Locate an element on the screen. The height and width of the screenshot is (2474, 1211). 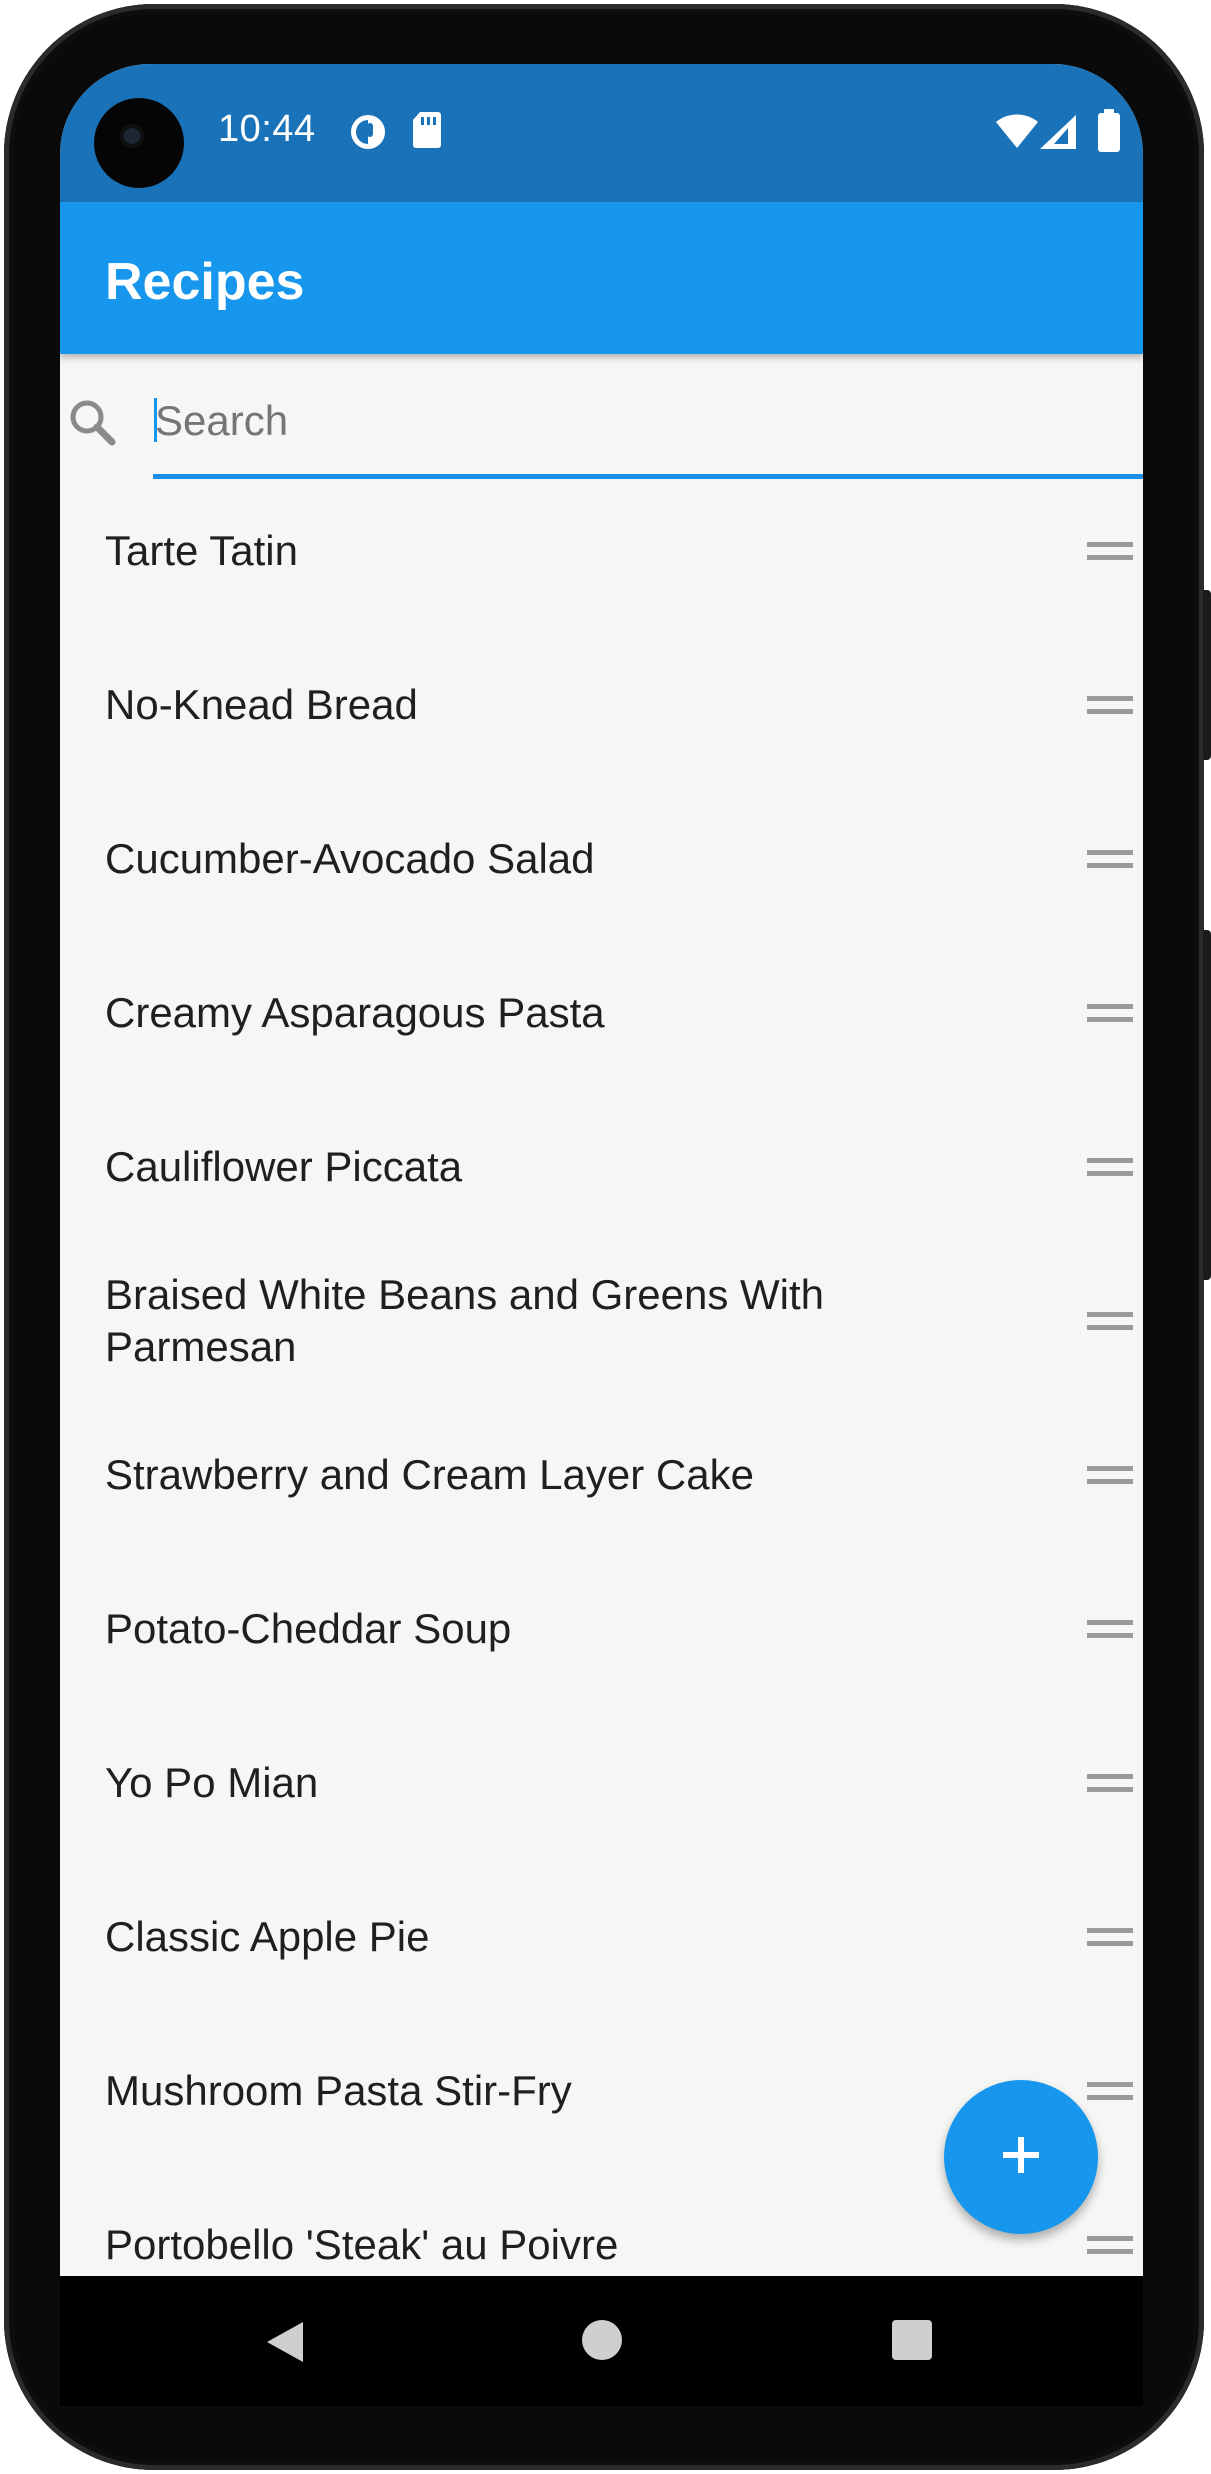
app-bar: Recipes is located at coordinates (601, 278).